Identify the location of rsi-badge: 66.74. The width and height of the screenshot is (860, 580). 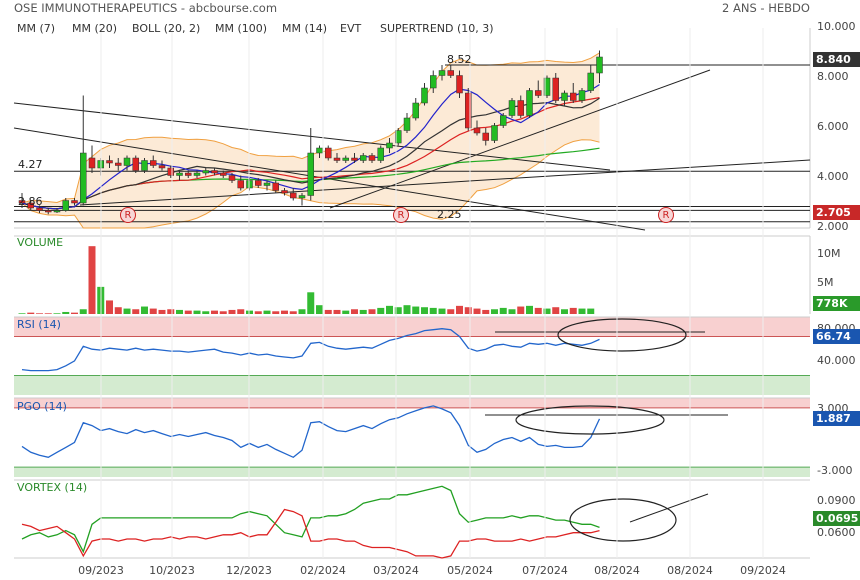
(836, 336).